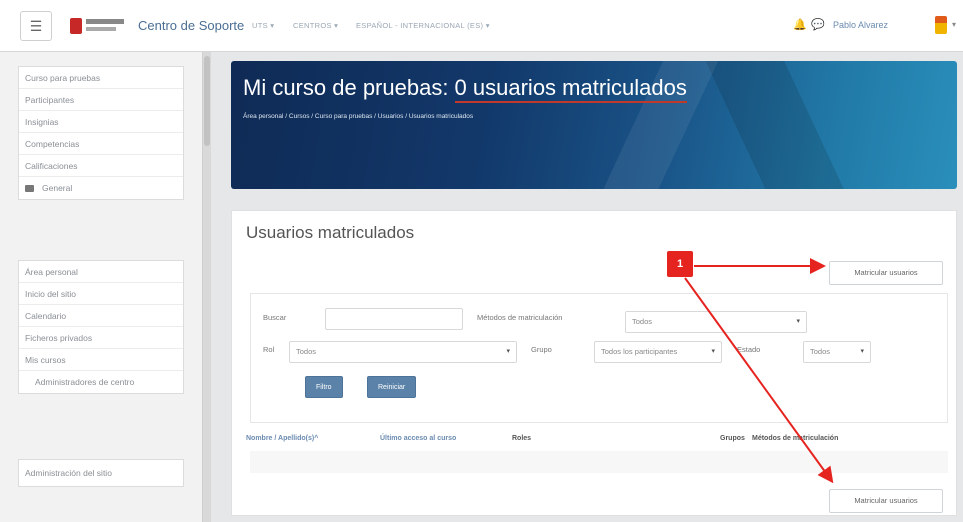 The image size is (963, 522). Describe the element at coordinates (639, 351) in the screenshot. I see `group-select-value: Todos los participantes` at that location.